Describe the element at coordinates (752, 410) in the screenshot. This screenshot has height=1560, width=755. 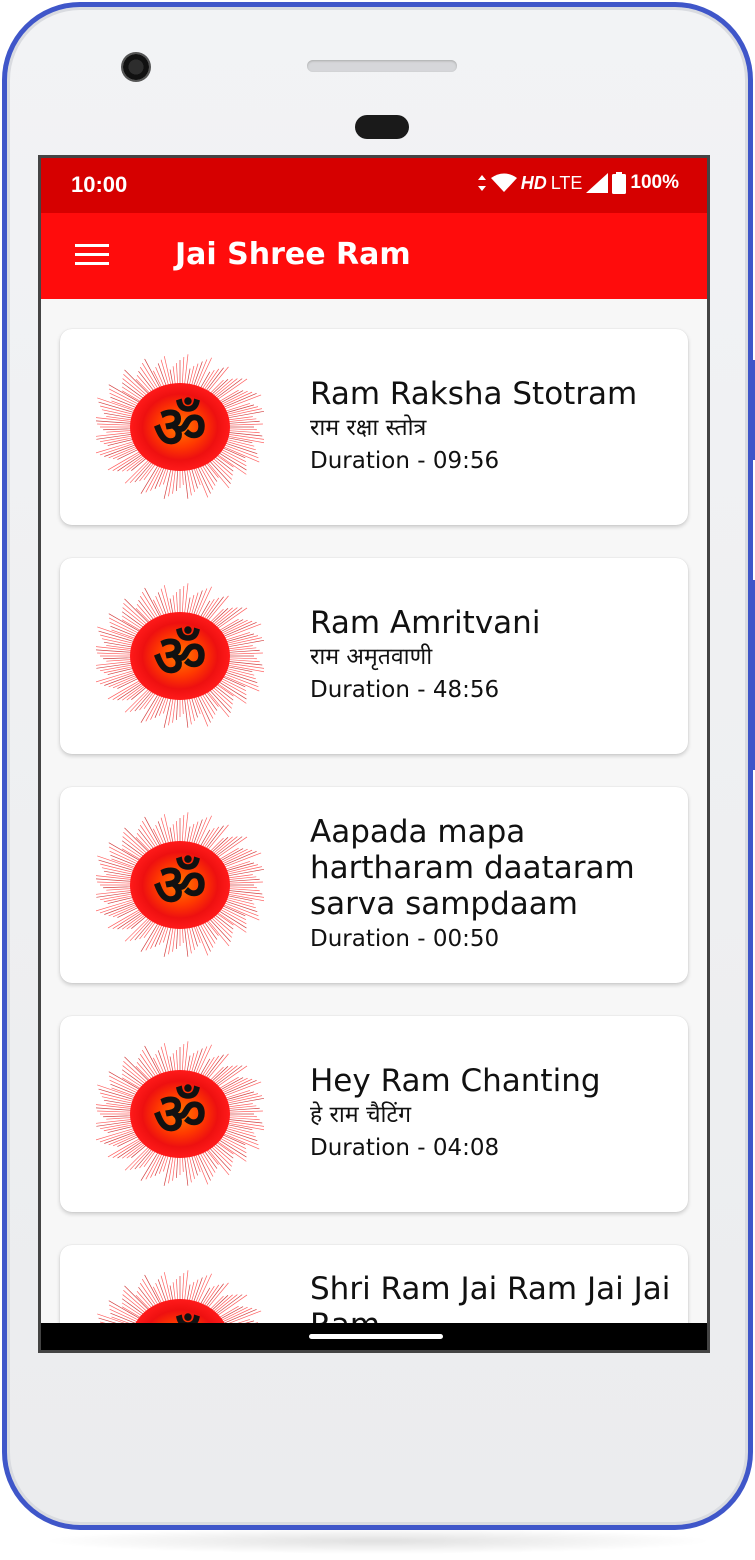
I see `volume-button` at that location.